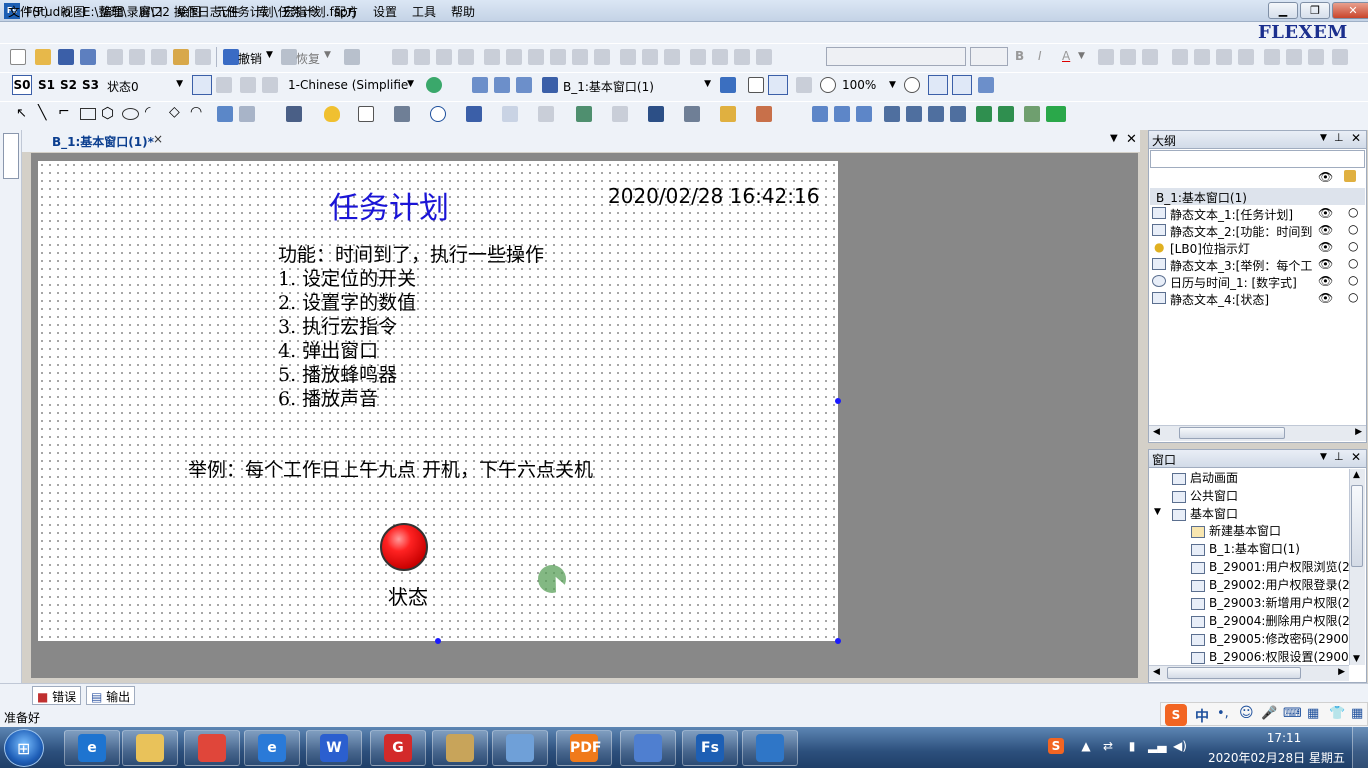  Describe the element at coordinates (64, 112) in the screenshot. I see `polyline-icon: ⌐` at that location.